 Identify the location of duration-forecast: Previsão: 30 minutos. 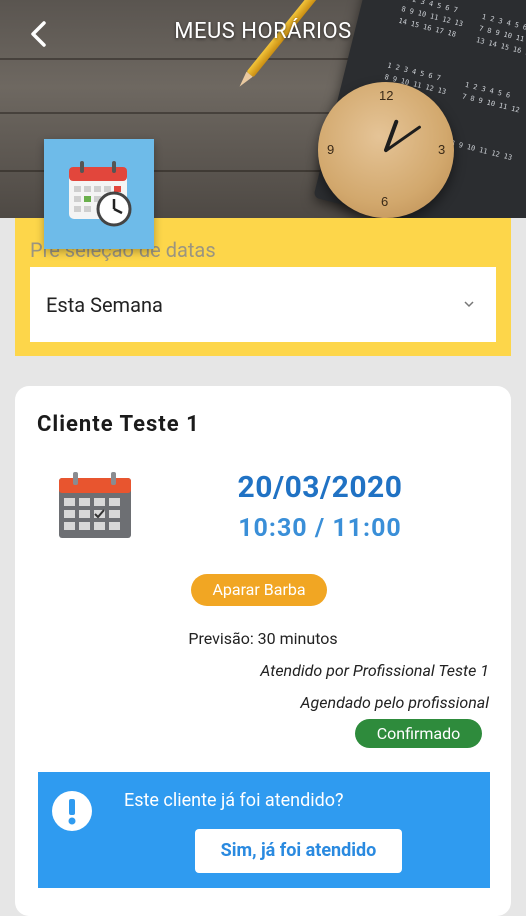
(263, 638).